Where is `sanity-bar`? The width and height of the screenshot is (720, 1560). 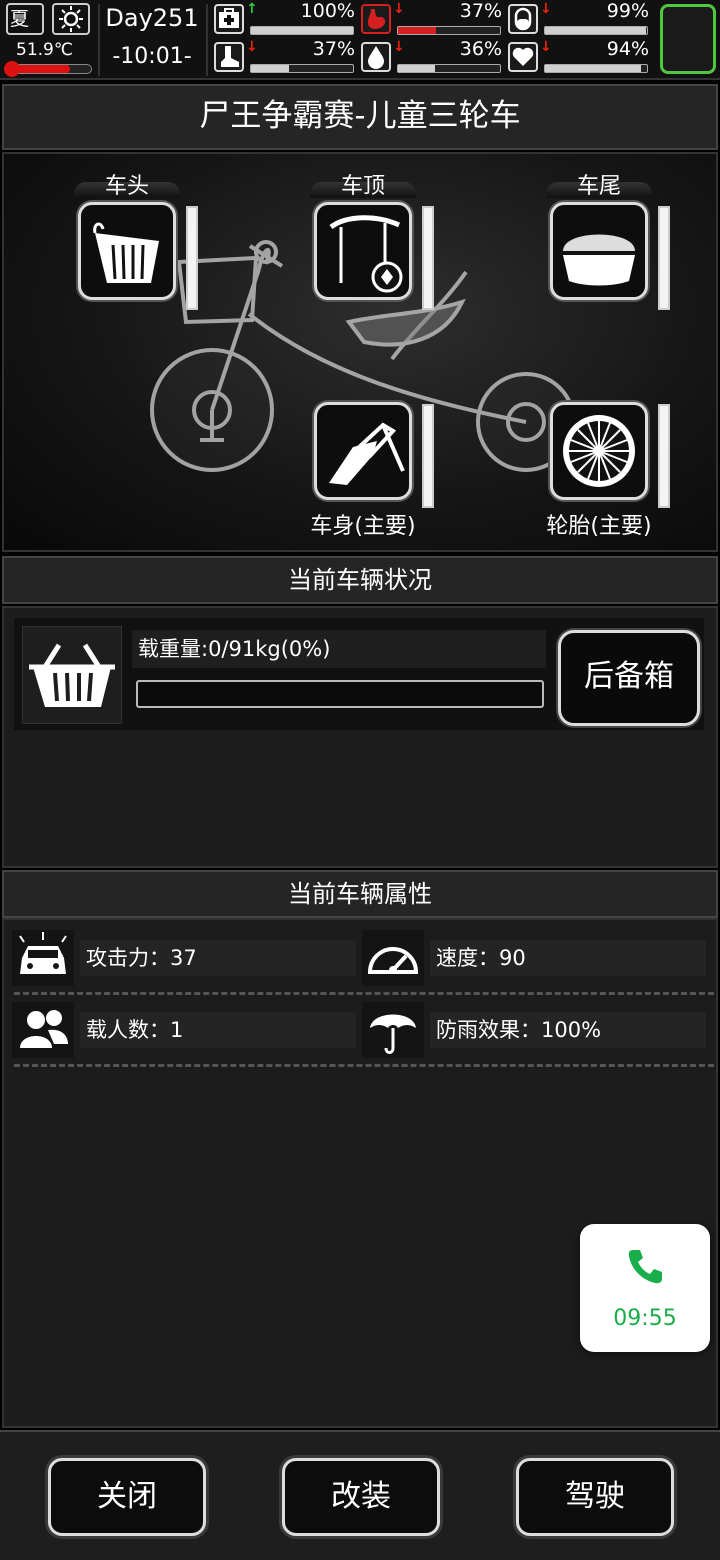
sanity-bar is located at coordinates (596, 30).